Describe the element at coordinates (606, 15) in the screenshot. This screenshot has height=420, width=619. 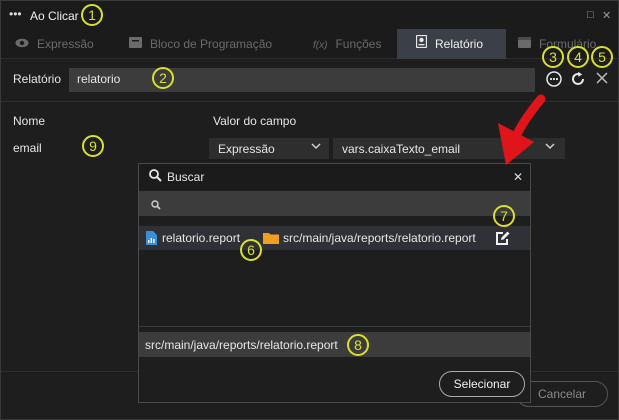
I see `close-window-button: ✕` at that location.